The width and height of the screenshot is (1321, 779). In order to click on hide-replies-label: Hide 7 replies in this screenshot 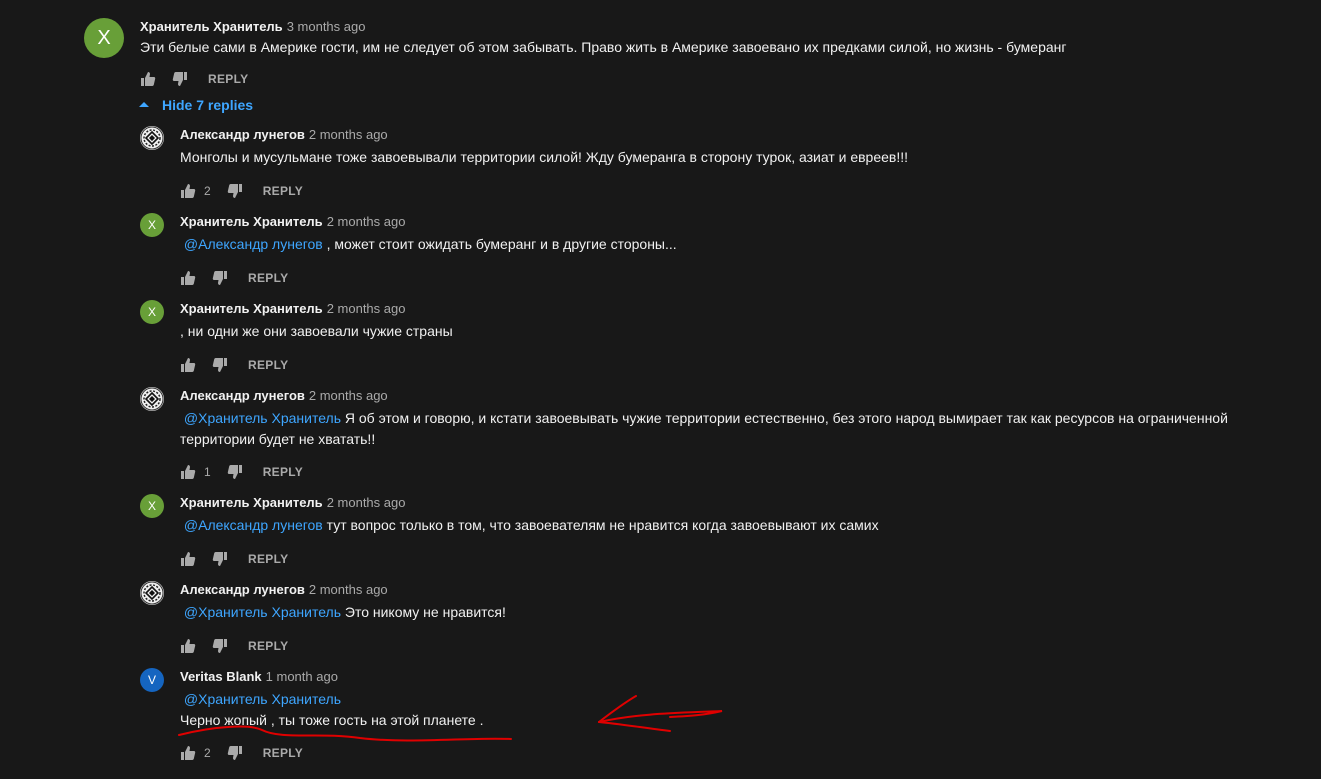, I will do `click(208, 105)`.